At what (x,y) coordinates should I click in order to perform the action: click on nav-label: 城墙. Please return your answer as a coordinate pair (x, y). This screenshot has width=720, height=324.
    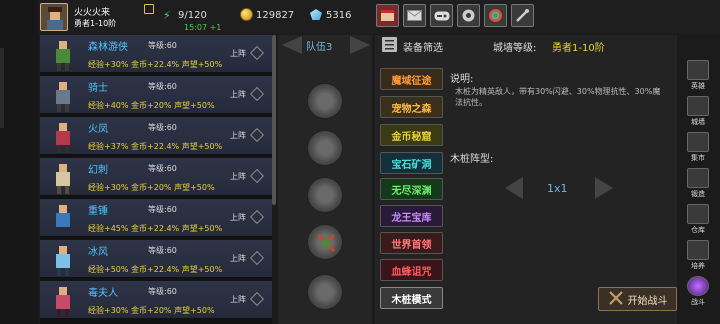
    Looking at the image, I should click on (698, 122).